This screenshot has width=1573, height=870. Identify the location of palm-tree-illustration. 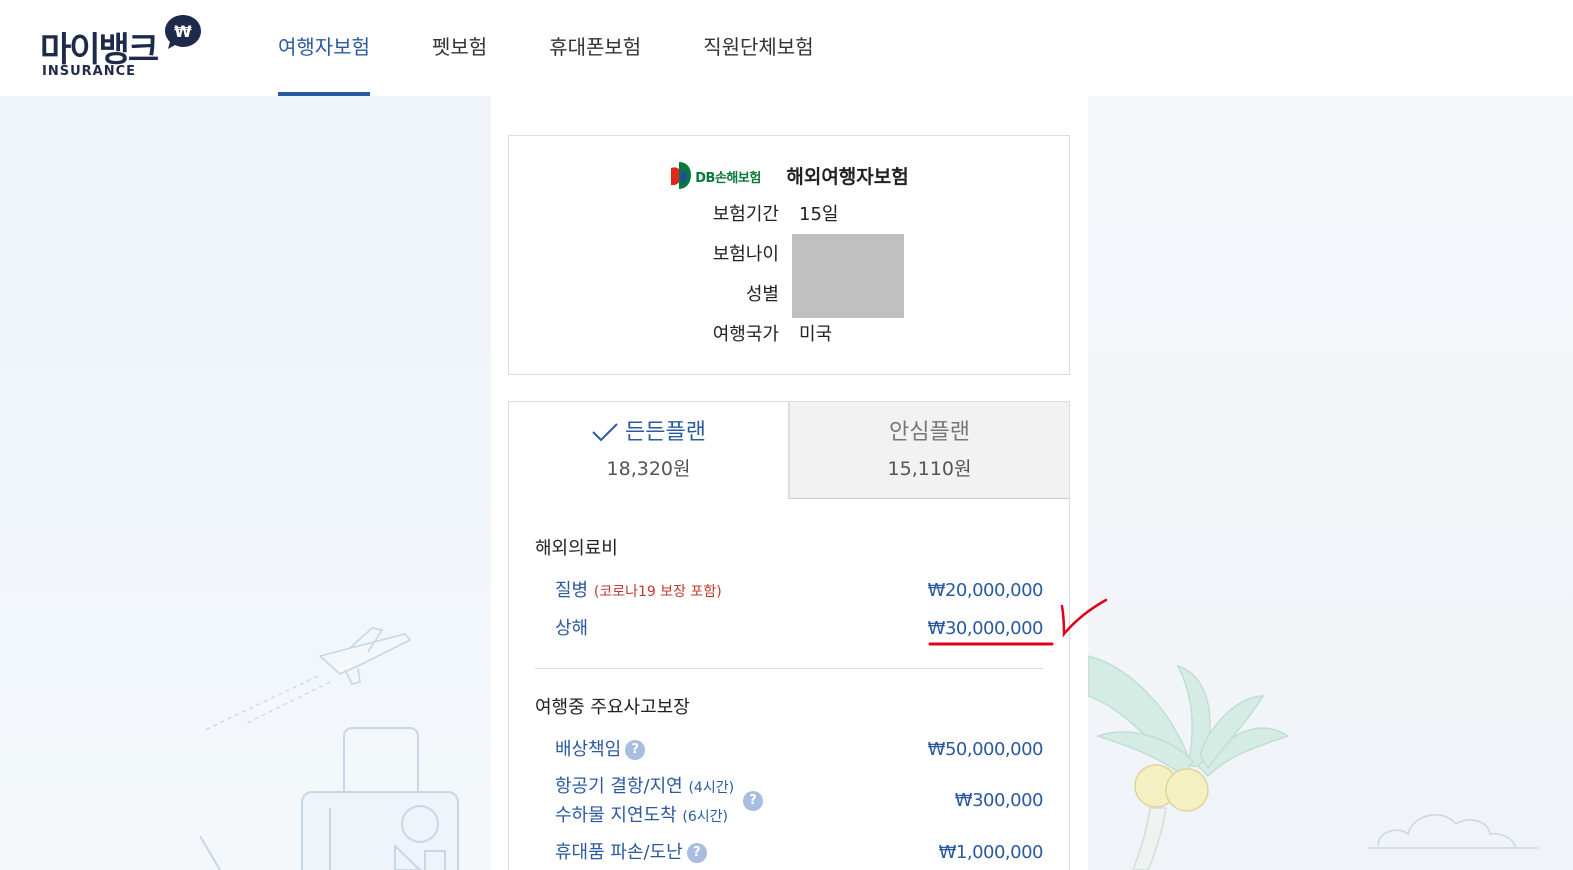
(1313, 762).